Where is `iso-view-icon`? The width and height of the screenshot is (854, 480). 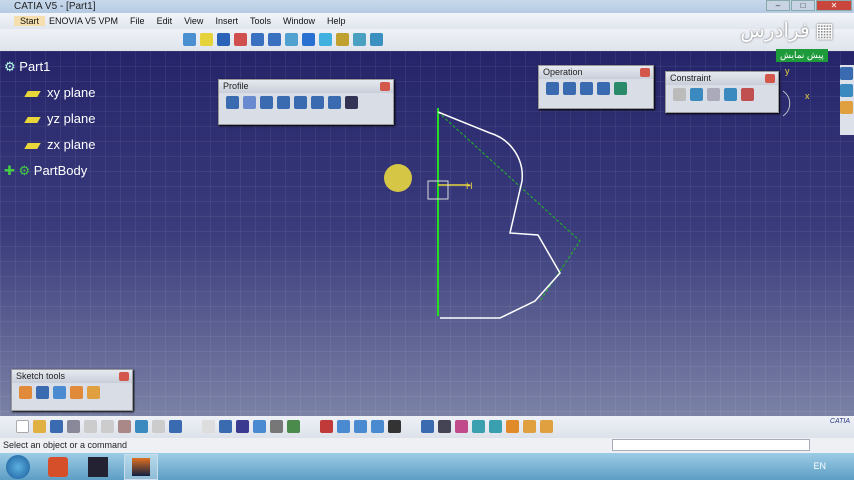
iso-view-icon is located at coordinates (325, 39).